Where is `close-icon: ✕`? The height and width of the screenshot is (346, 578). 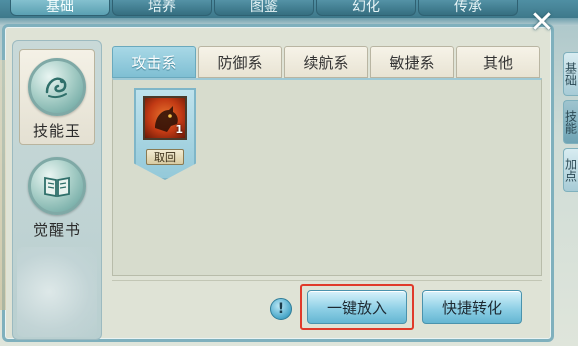 close-icon: ✕ is located at coordinates (542, 23).